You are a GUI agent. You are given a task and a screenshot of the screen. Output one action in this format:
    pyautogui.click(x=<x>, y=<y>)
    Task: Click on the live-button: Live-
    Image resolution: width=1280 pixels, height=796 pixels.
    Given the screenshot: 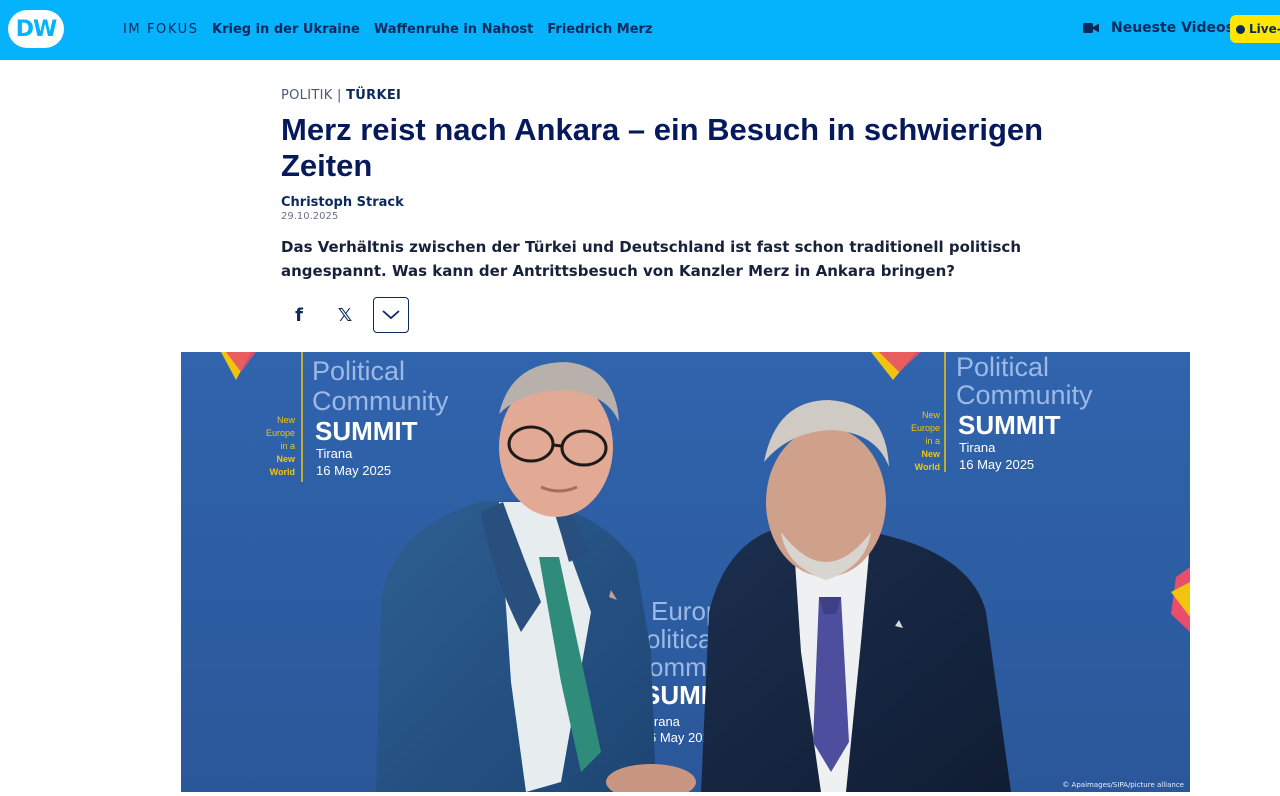 What is the action you would take?
    pyautogui.click(x=1255, y=29)
    